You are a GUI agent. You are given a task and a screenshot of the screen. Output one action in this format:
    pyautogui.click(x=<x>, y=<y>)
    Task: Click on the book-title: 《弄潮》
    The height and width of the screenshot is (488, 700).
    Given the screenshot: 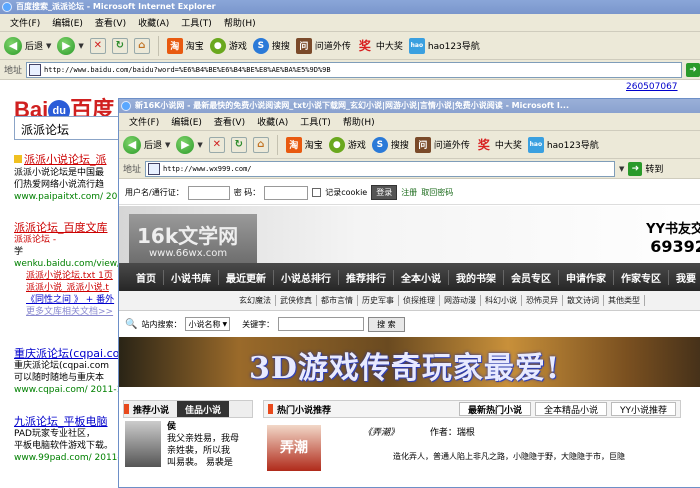 What is the action you would take?
    pyautogui.click(x=381, y=433)
    